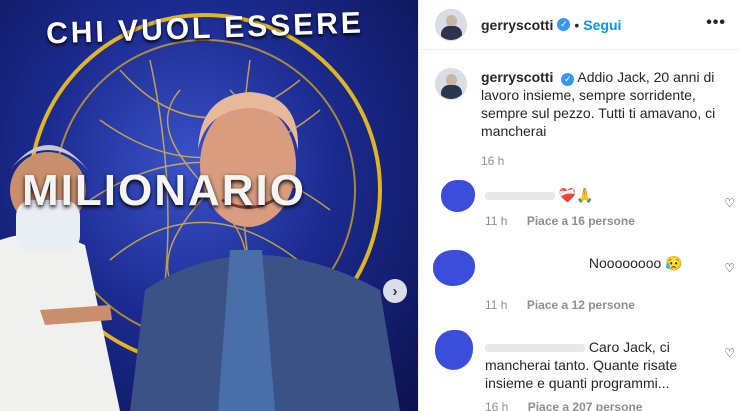 The width and height of the screenshot is (740, 411). Describe the element at coordinates (517, 25) in the screenshot. I see `author-username: gerryscotti` at that location.